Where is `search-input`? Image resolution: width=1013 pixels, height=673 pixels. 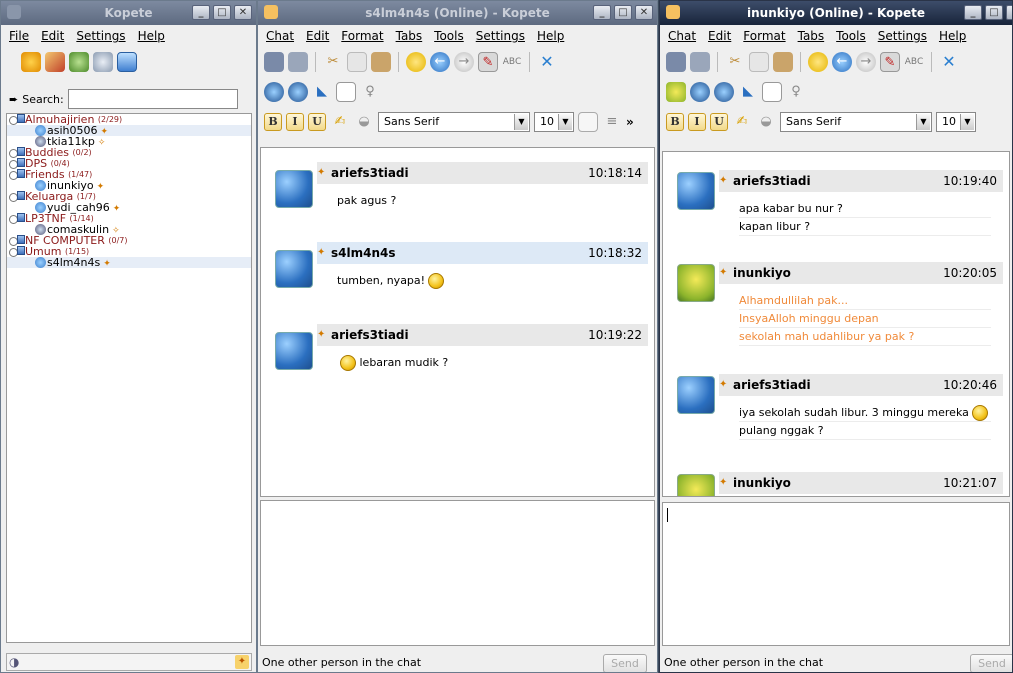 search-input is located at coordinates (152, 99).